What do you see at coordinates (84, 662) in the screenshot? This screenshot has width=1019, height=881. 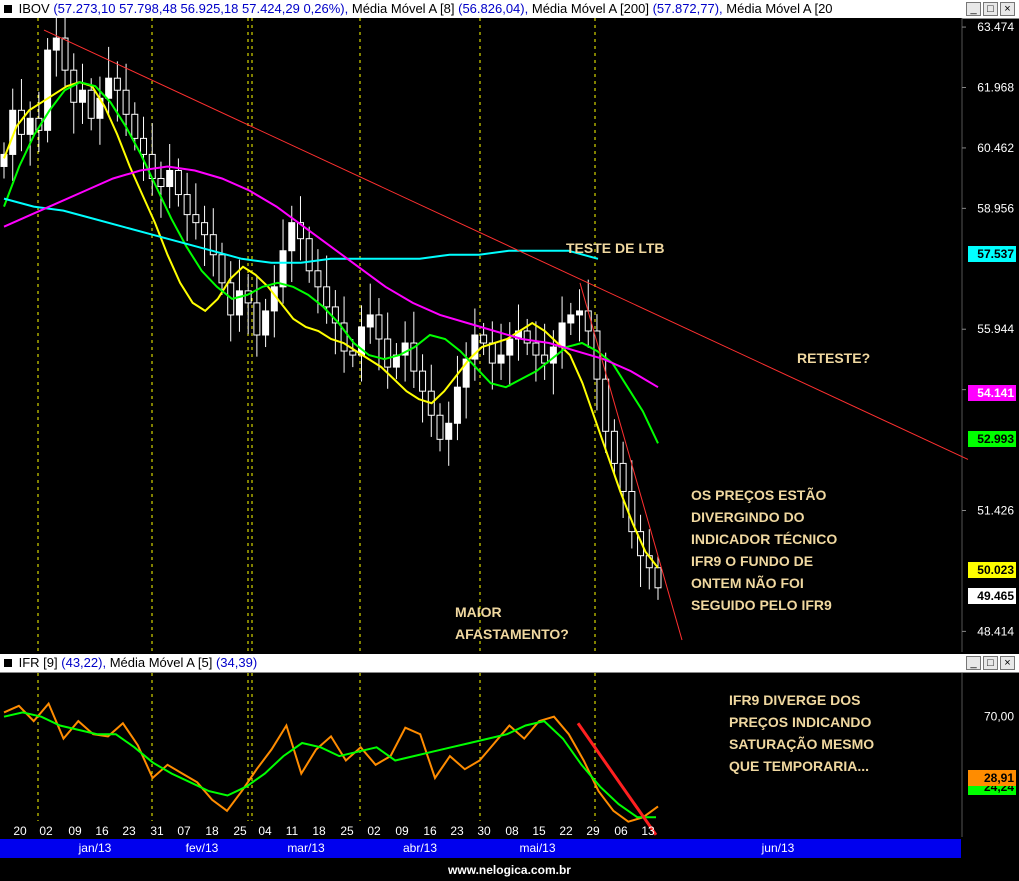 I see `ifr-values: (43,22),` at bounding box center [84, 662].